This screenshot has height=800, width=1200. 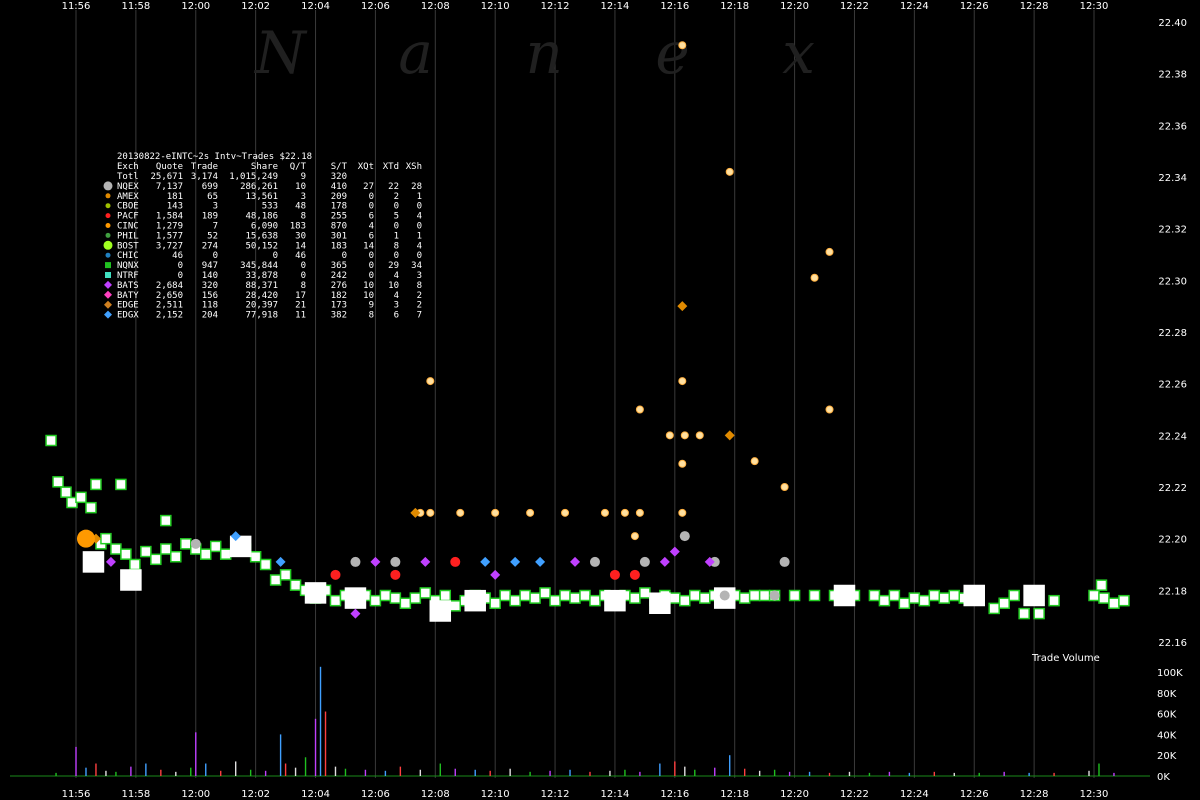 I want to click on volume-tick-label: 60K, so click(x=1167, y=715).